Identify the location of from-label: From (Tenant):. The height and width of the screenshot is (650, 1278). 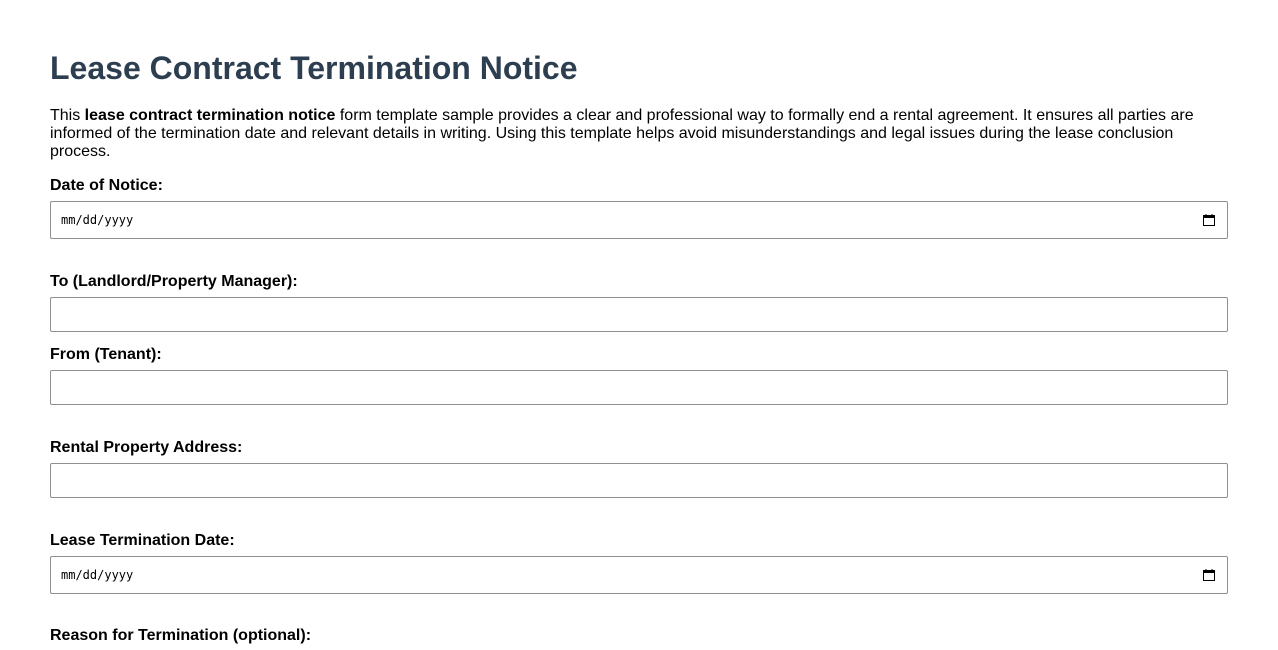
(106, 354).